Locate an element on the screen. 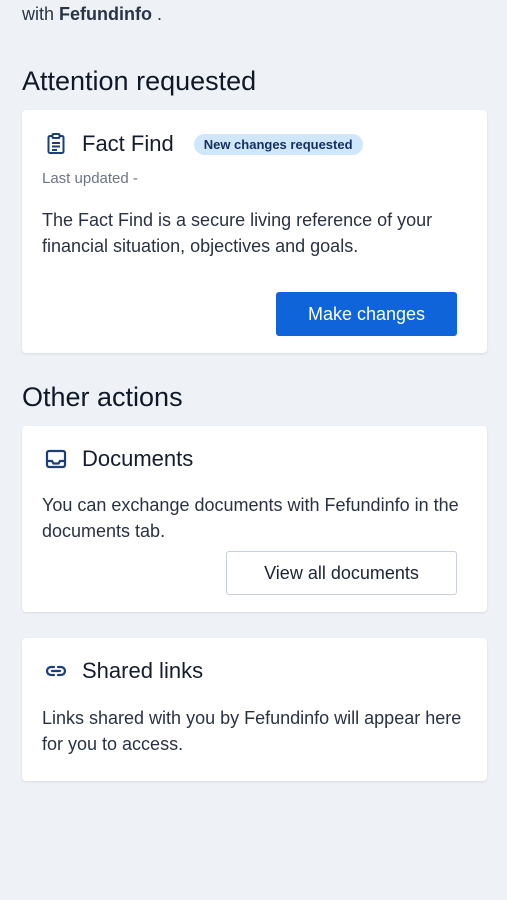 Image resolution: width=507 pixels, height=900 pixels. intro-text: with Fefundinfo . is located at coordinates (92, 14).